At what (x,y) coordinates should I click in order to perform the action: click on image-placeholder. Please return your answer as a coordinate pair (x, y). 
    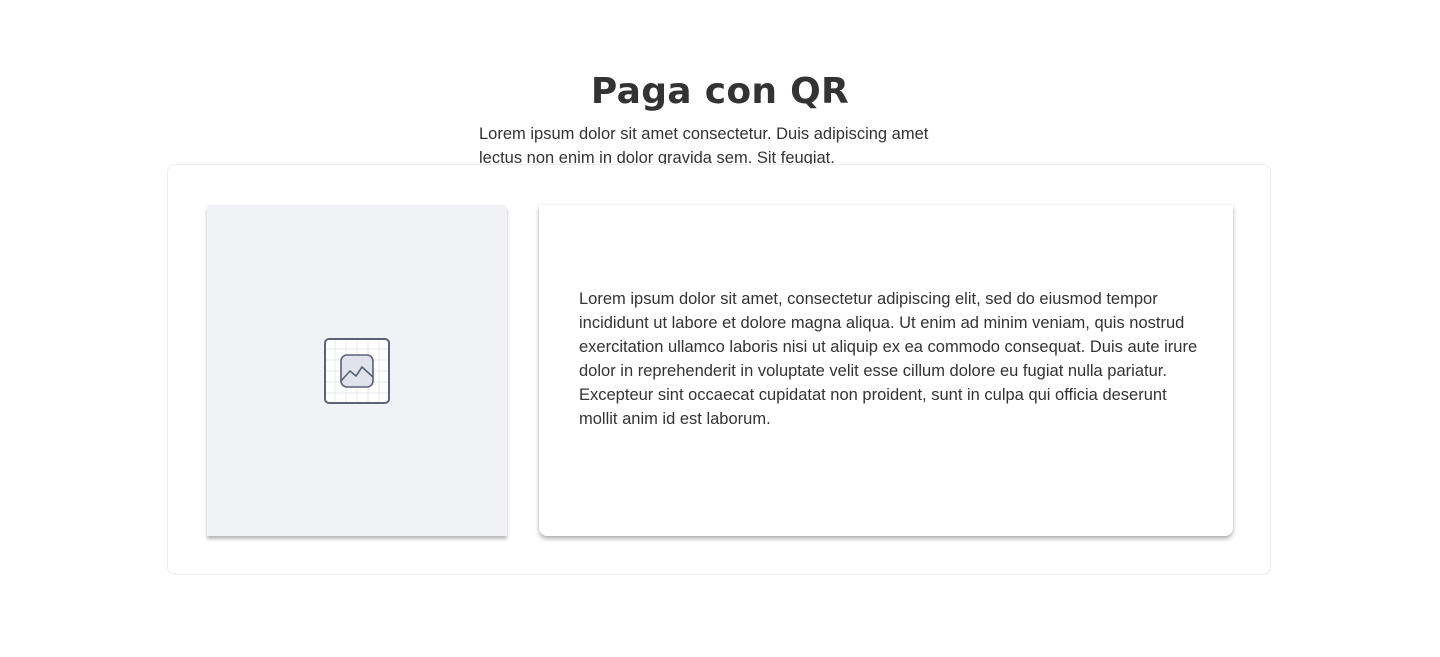
    Looking at the image, I should click on (357, 370).